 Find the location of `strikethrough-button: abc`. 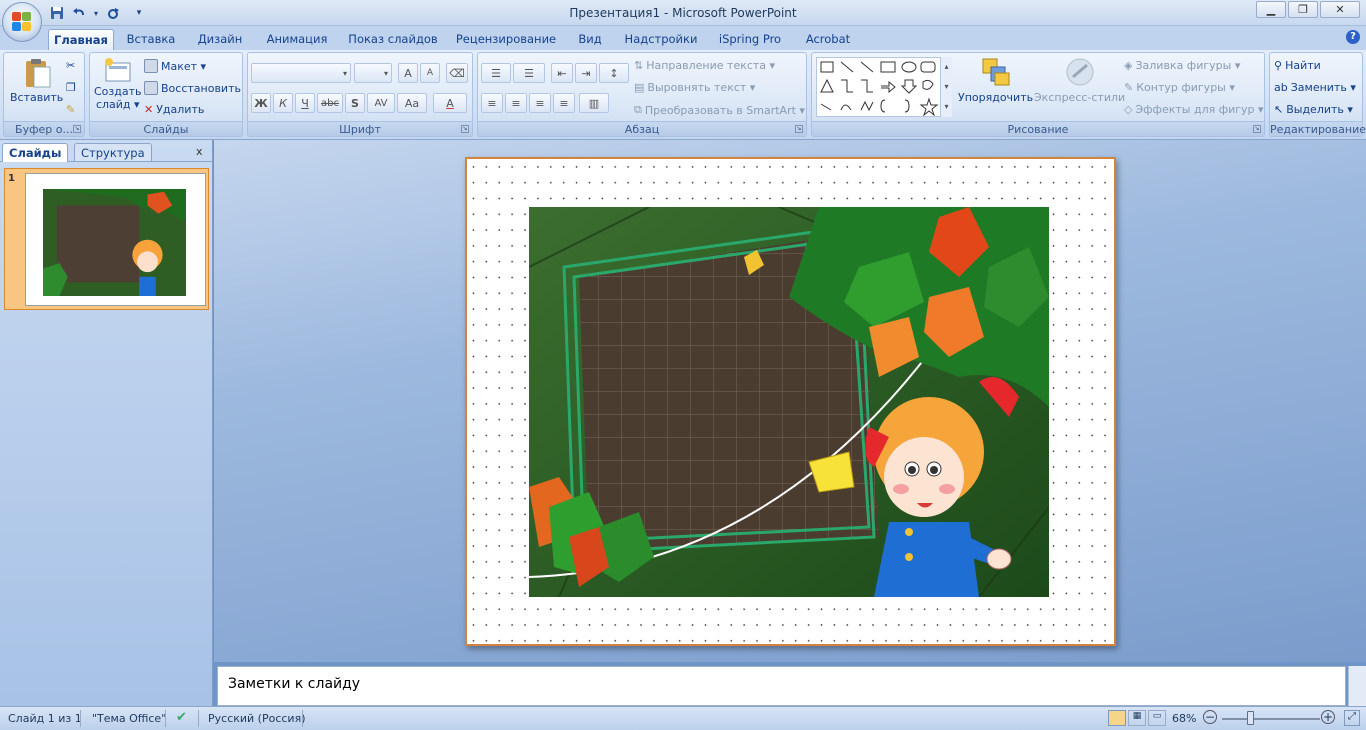

strikethrough-button: abc is located at coordinates (330, 103).